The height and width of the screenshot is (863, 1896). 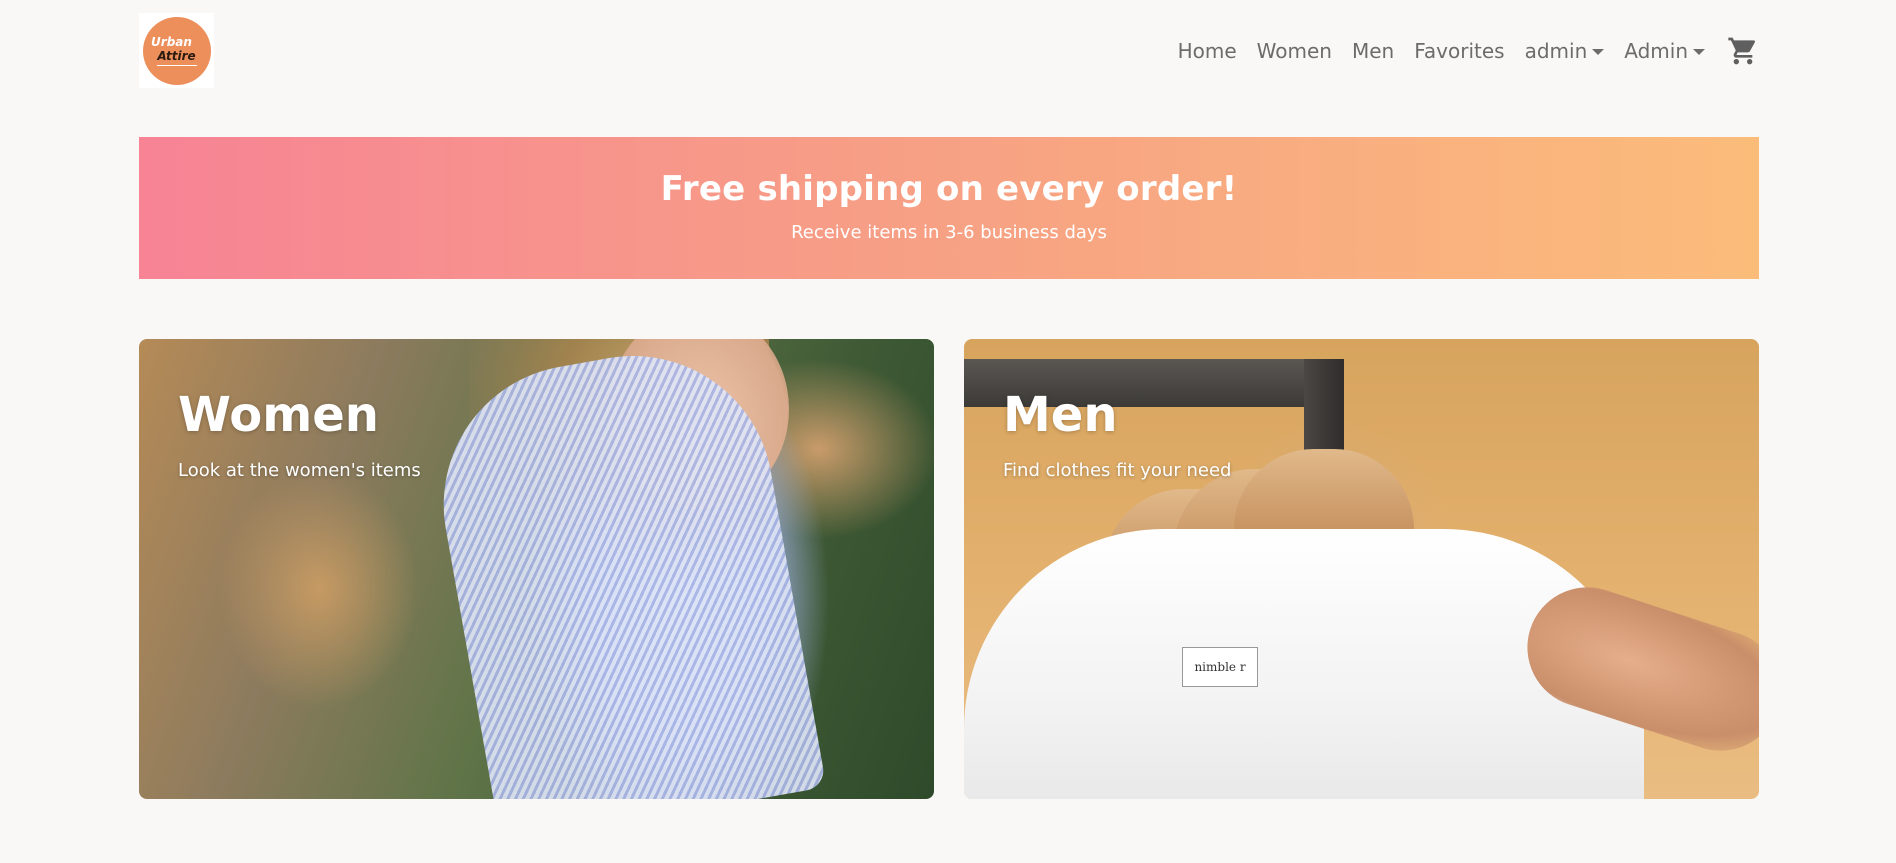 What do you see at coordinates (949, 189) in the screenshot?
I see `banner-title: Free shipping on every order!` at bounding box center [949, 189].